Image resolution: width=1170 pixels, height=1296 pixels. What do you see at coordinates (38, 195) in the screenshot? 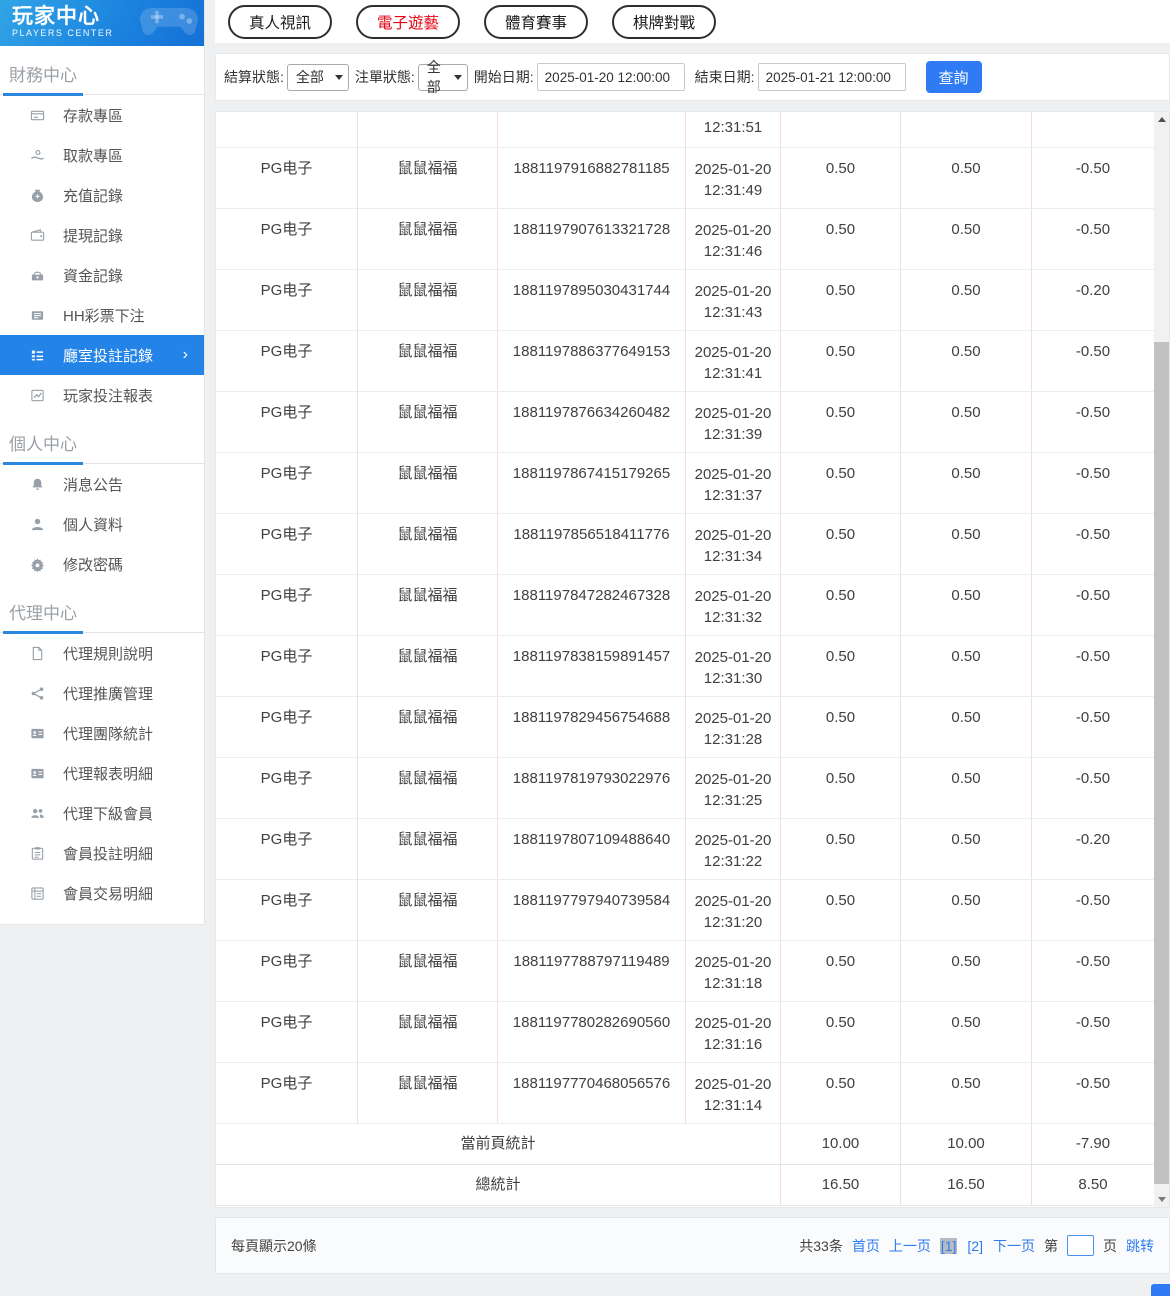
I see `moneybag-icon` at bounding box center [38, 195].